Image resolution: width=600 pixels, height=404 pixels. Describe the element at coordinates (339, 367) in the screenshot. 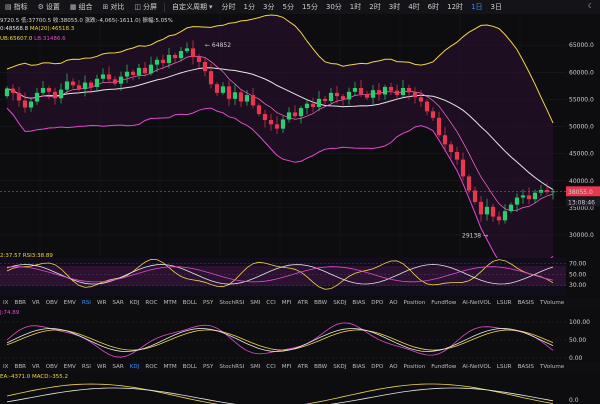

I see `indicator-tab-2-skdj: SKDJ` at that location.